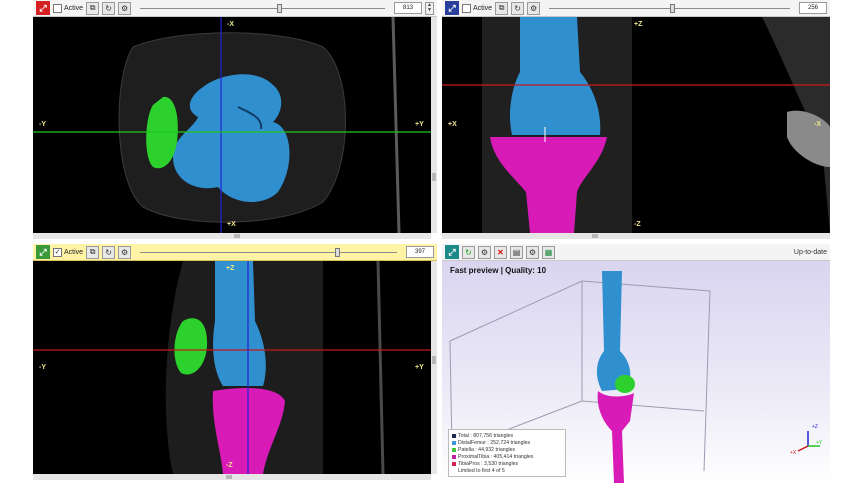 This screenshot has height=485, width=864. I want to click on axial-slider-thumb, so click(280, 8).